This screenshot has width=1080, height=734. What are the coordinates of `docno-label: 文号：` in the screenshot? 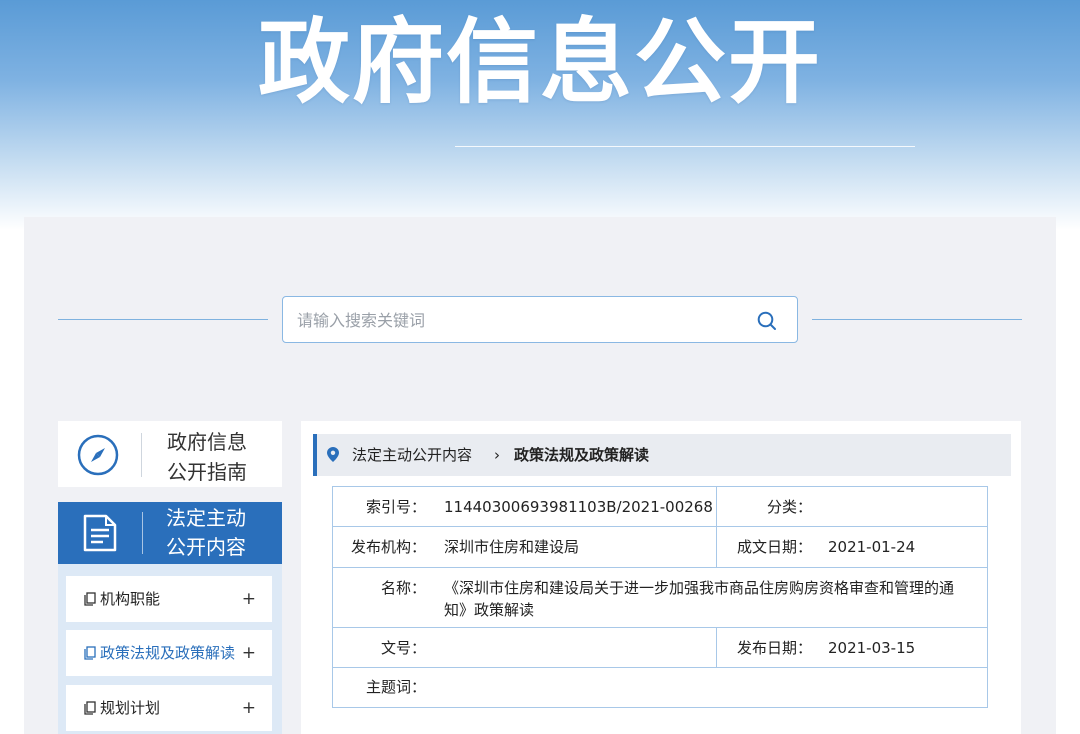 It's located at (403, 648).